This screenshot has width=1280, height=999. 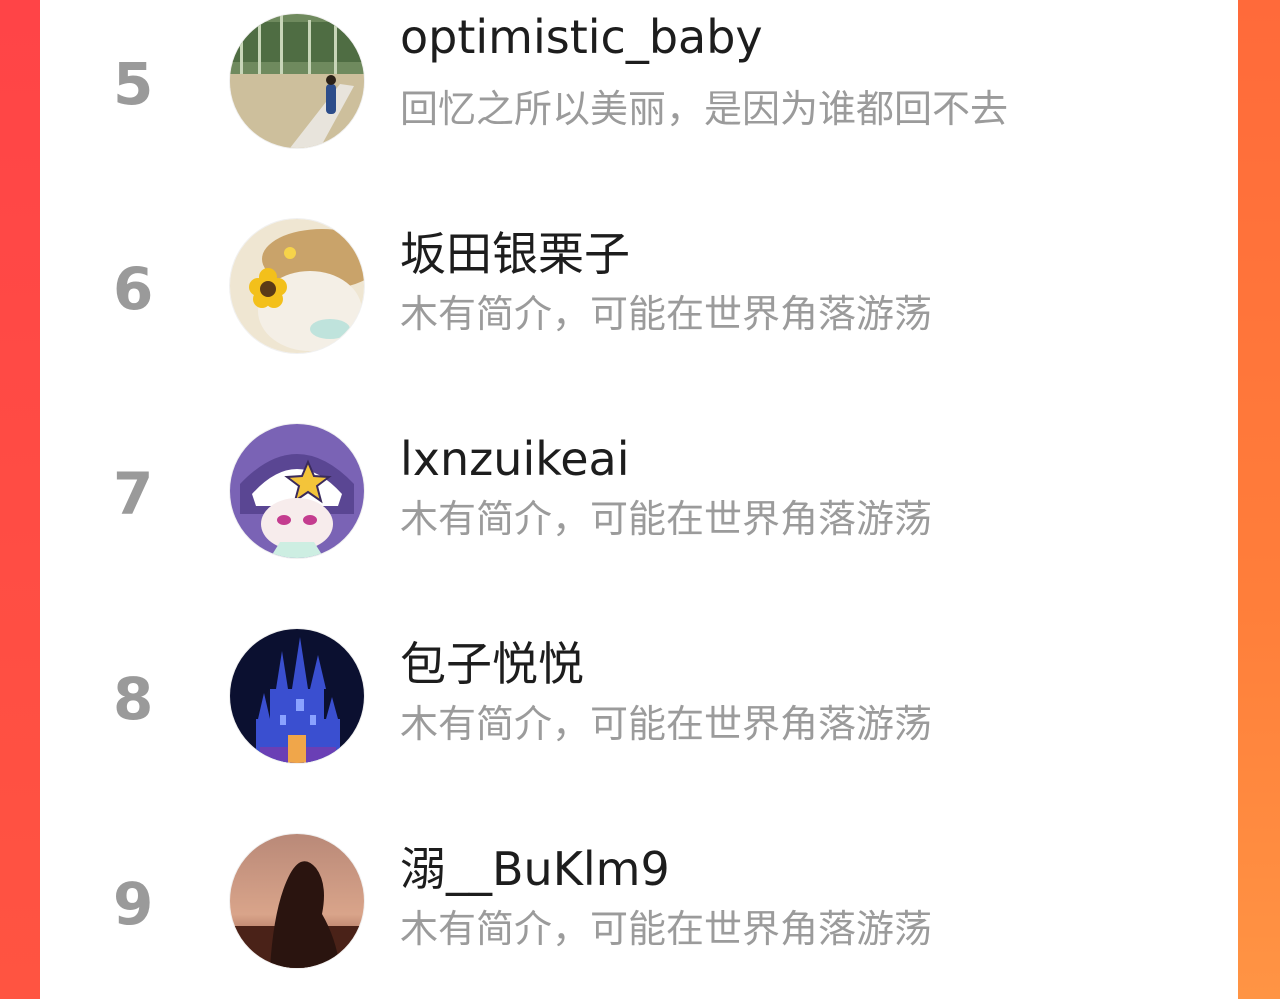 What do you see at coordinates (639, 285) in the screenshot?
I see `list-item: 6 坂田银栗子 木有简介，可能在世界角落游荡` at bounding box center [639, 285].